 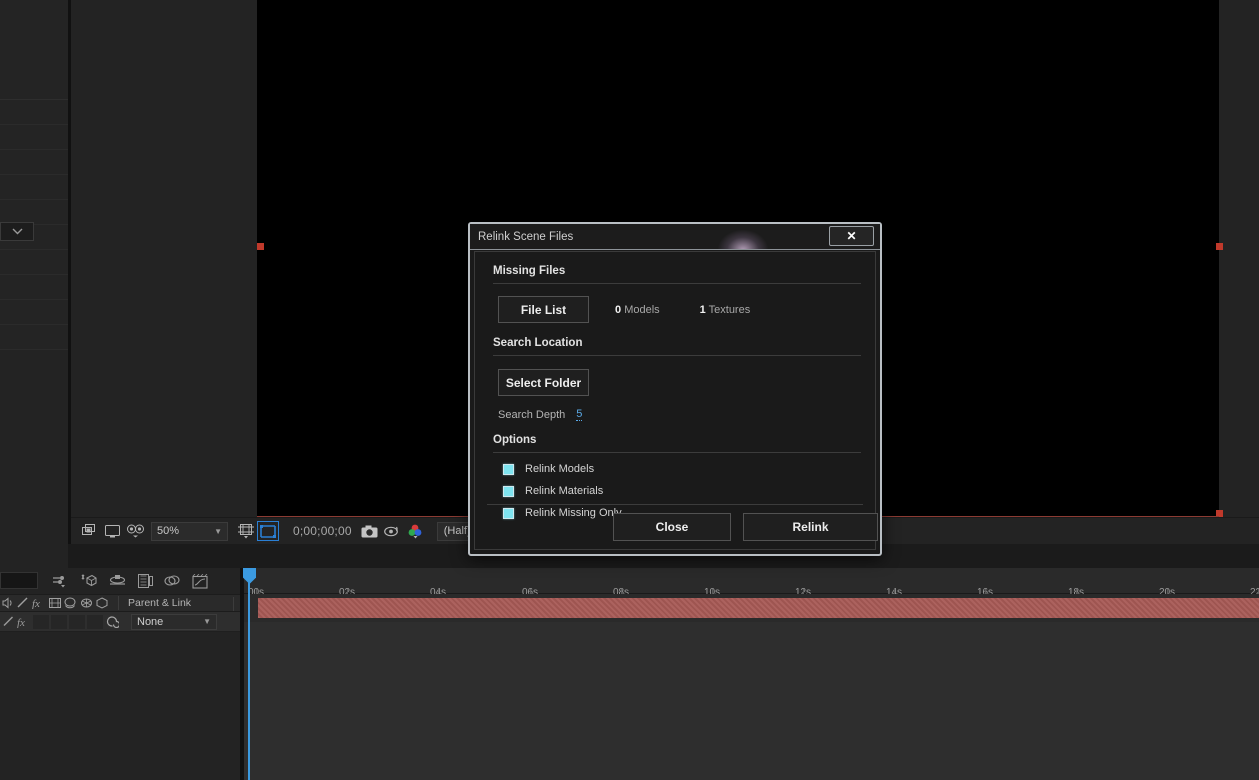 I want to click on file-list-button: File List, so click(x=543, y=309).